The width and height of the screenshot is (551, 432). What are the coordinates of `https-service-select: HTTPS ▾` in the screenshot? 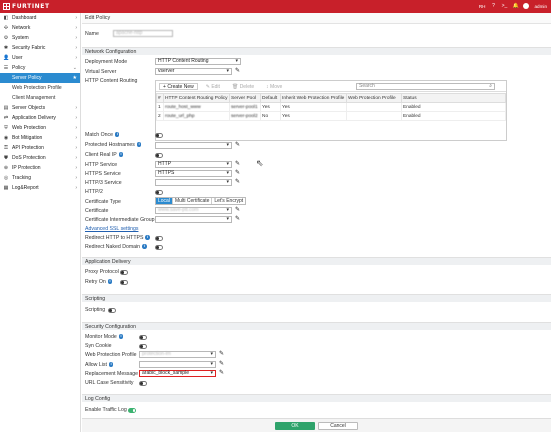 It's located at (193, 173).